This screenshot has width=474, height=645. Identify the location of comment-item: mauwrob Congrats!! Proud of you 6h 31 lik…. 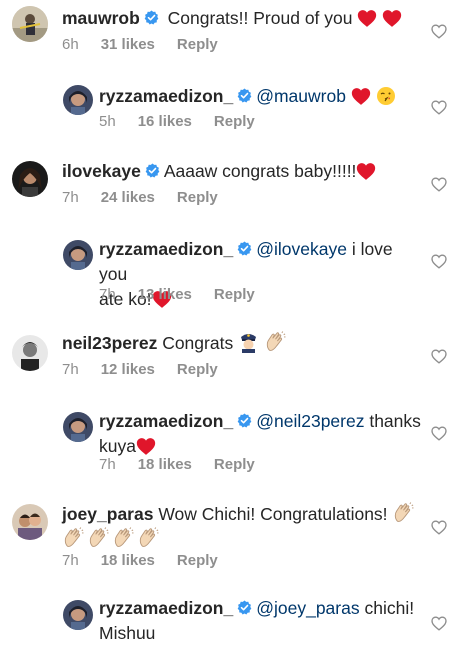
(237, 30).